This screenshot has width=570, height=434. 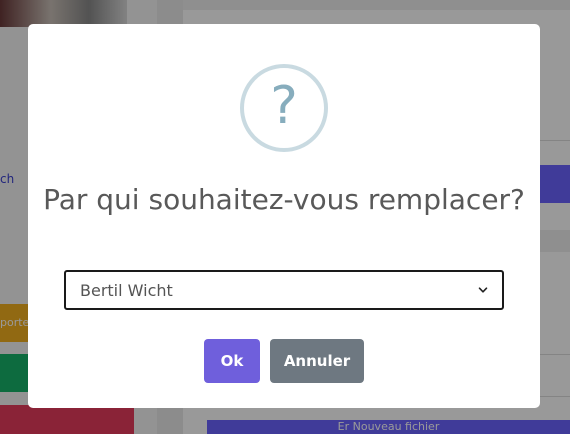 I want to click on question-mark-icon: ?, so click(x=284, y=108).